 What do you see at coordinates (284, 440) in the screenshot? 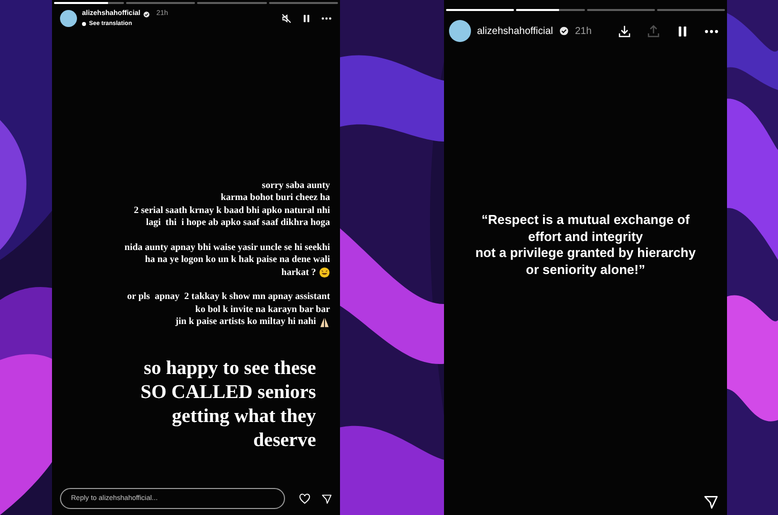
I see `headline-text: deserve` at bounding box center [284, 440].